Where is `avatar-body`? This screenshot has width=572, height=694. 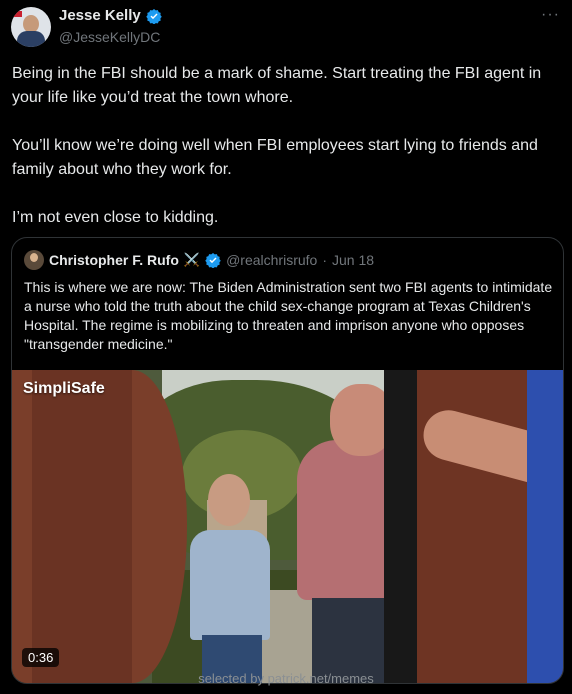 avatar-body is located at coordinates (31, 39).